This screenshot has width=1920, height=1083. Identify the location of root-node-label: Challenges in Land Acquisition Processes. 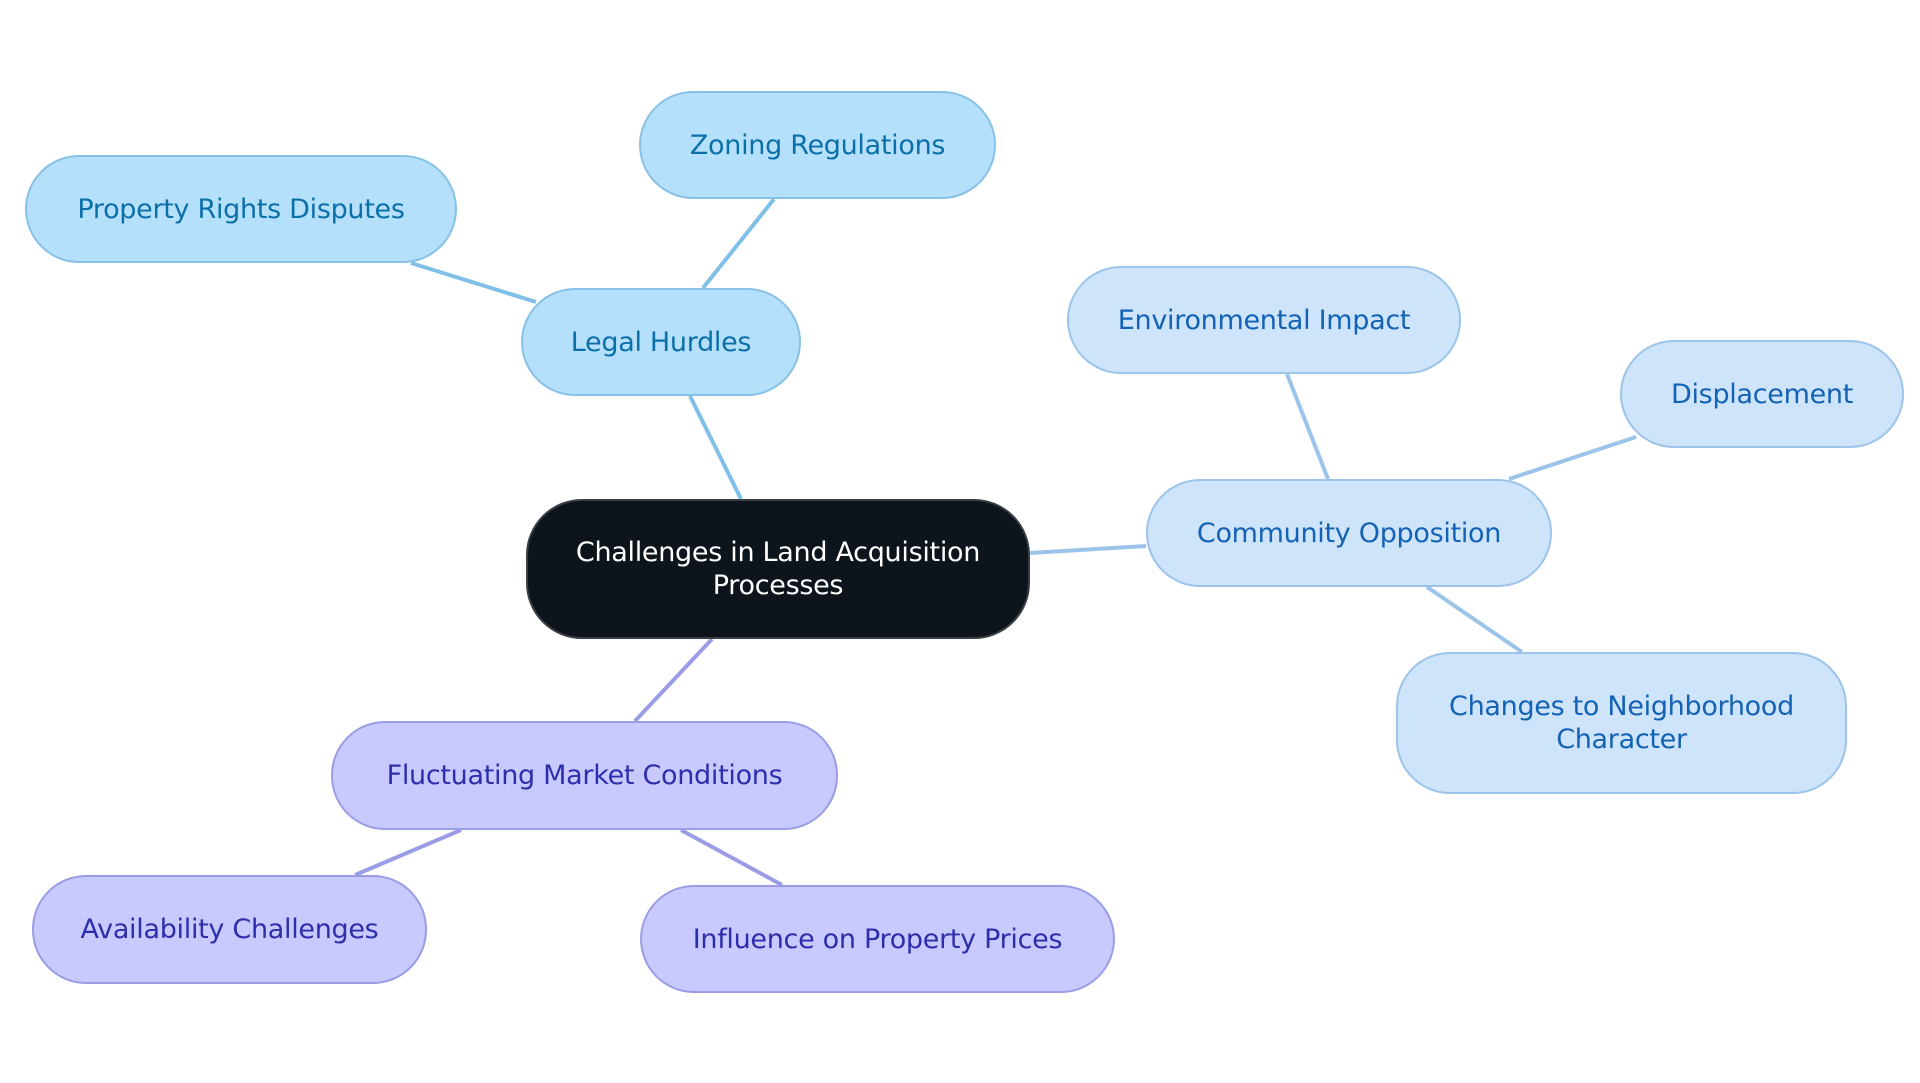
(778, 569).